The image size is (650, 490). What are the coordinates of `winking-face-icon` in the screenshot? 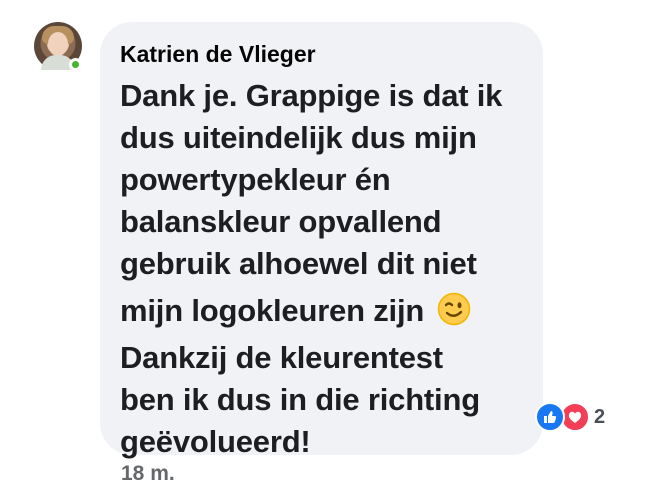 It's located at (453, 309).